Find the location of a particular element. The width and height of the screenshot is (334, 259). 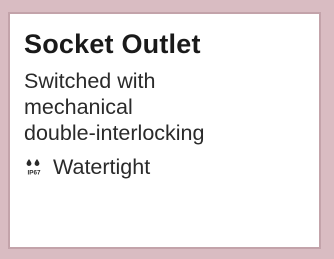

watertight-feature: IP67 Watertight is located at coordinates (164, 167).